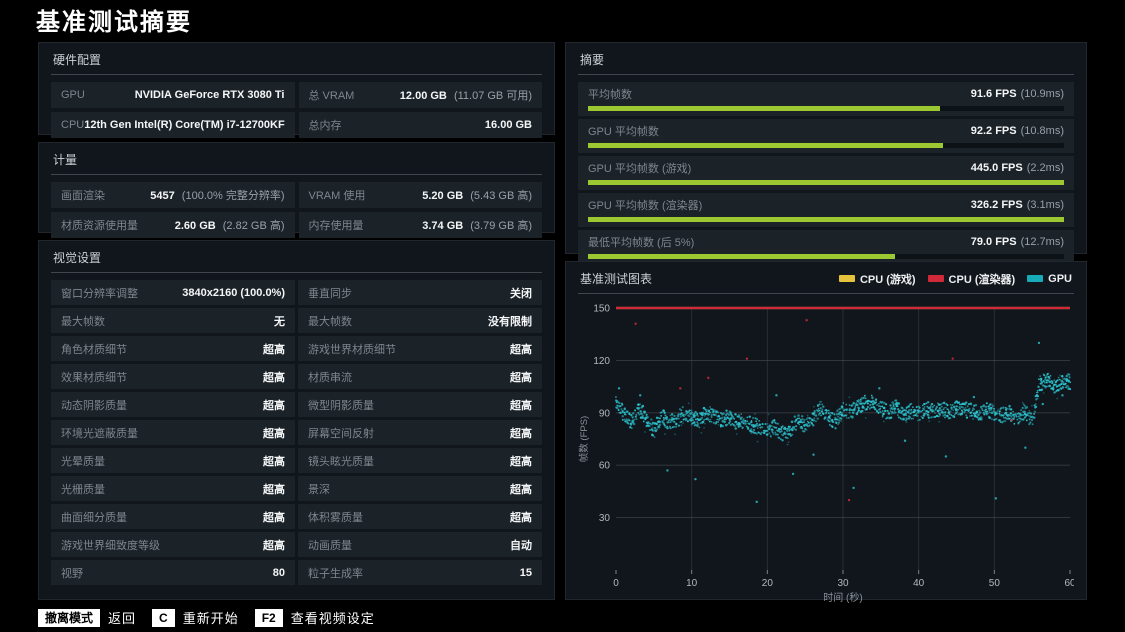 This screenshot has width=1125, height=632. Describe the element at coordinates (341, 433) in the screenshot. I see `setting-label: 屏幕空间反射` at that location.